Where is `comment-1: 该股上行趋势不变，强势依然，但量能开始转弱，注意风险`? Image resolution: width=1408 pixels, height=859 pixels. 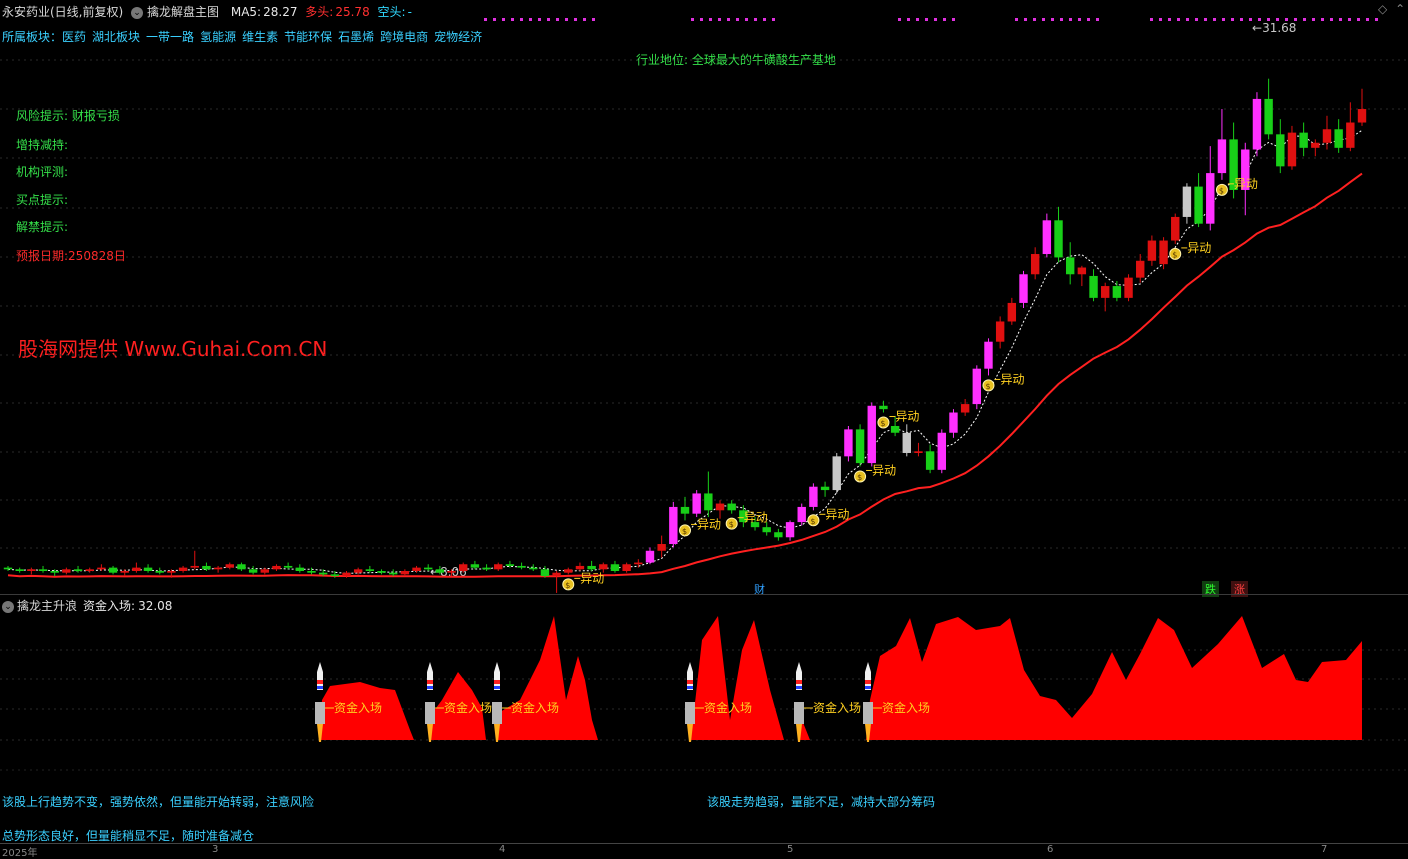 comment-1: 该股上行趋势不变，强势依然，但量能开始转弱，注意风险 is located at coordinates (158, 802).